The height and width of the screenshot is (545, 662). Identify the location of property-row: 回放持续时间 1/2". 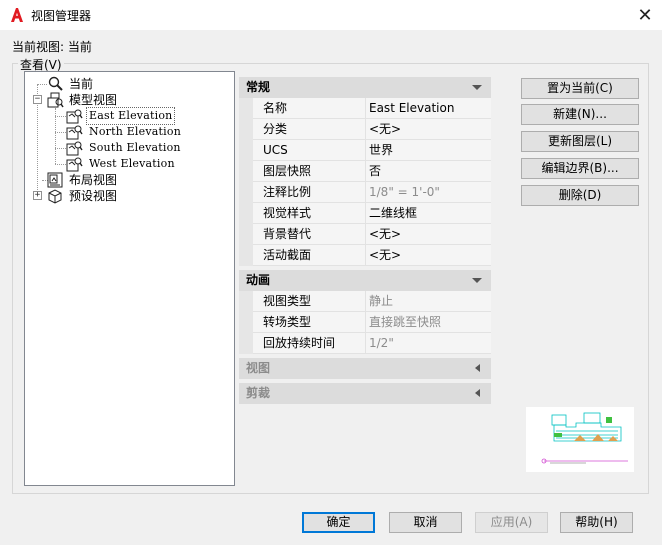
(365, 343).